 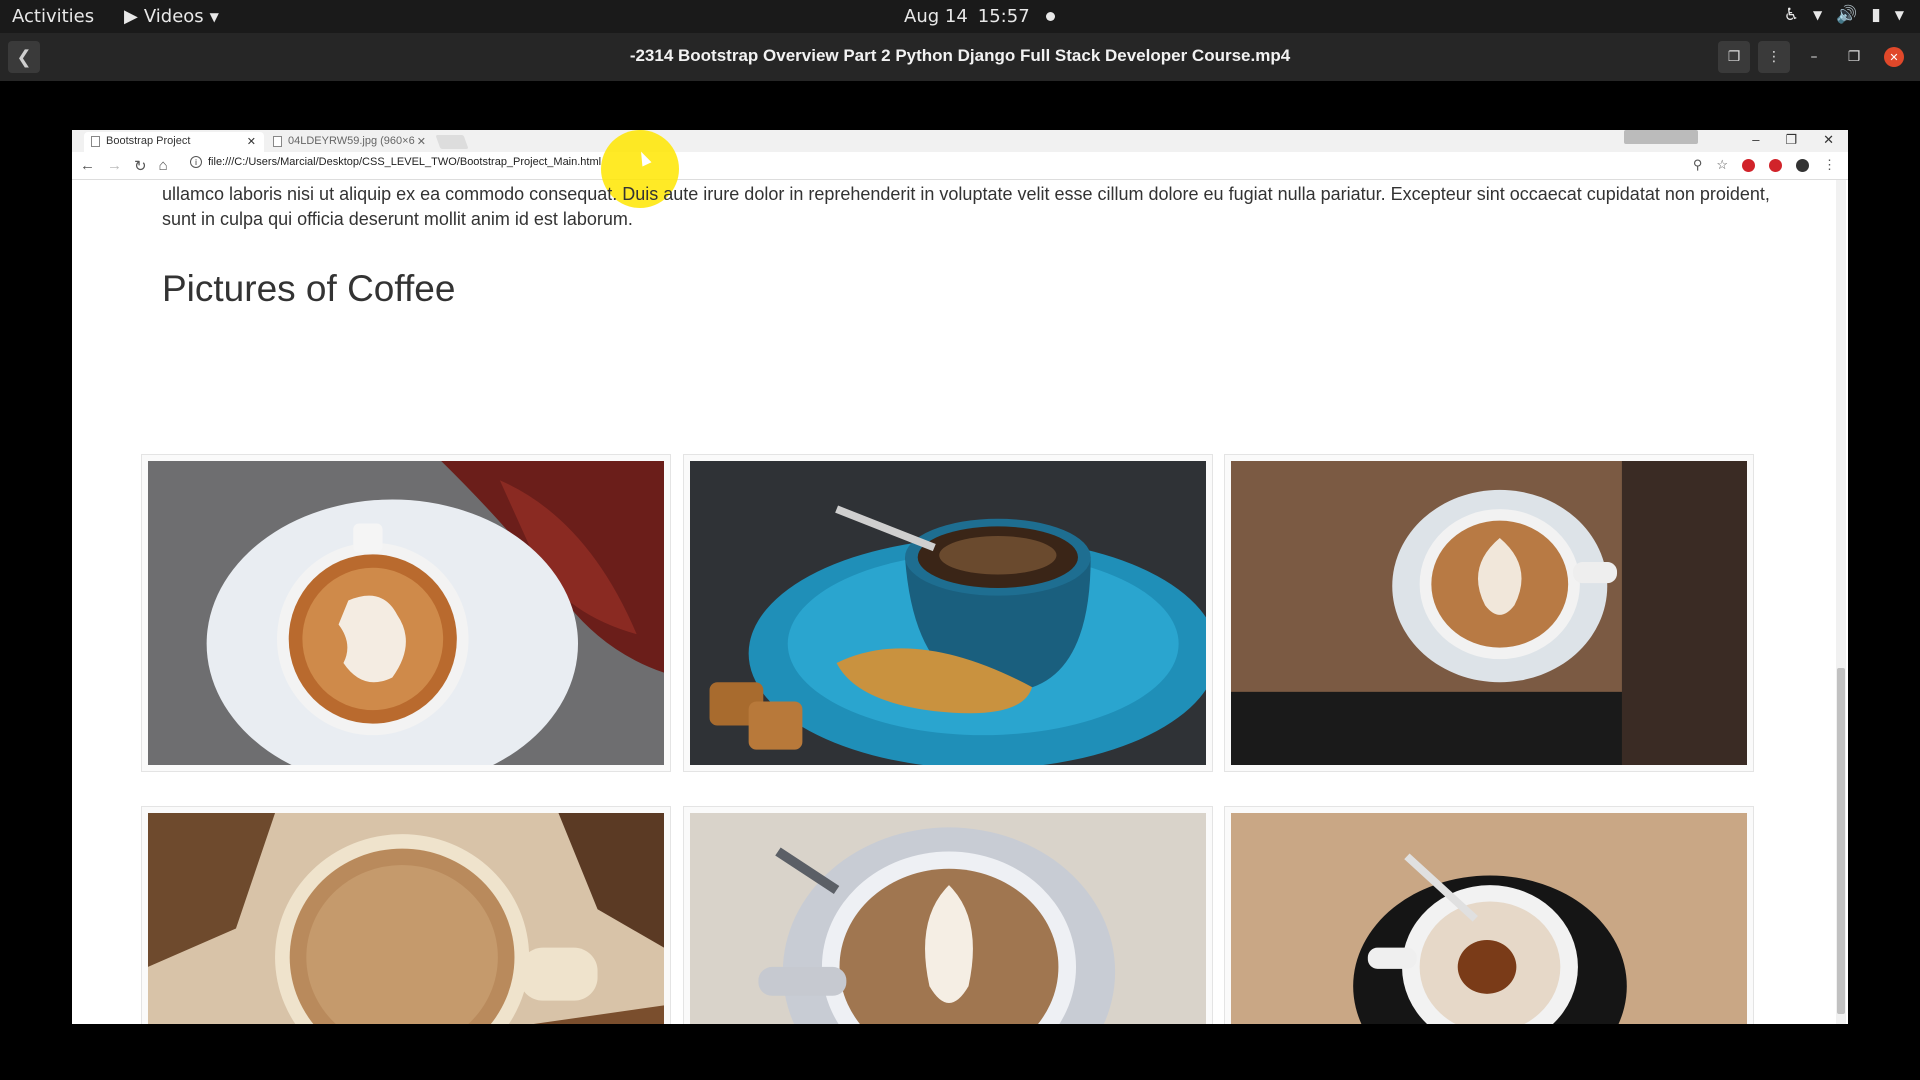 What do you see at coordinates (452, 142) in the screenshot?
I see `new-tab-button` at bounding box center [452, 142].